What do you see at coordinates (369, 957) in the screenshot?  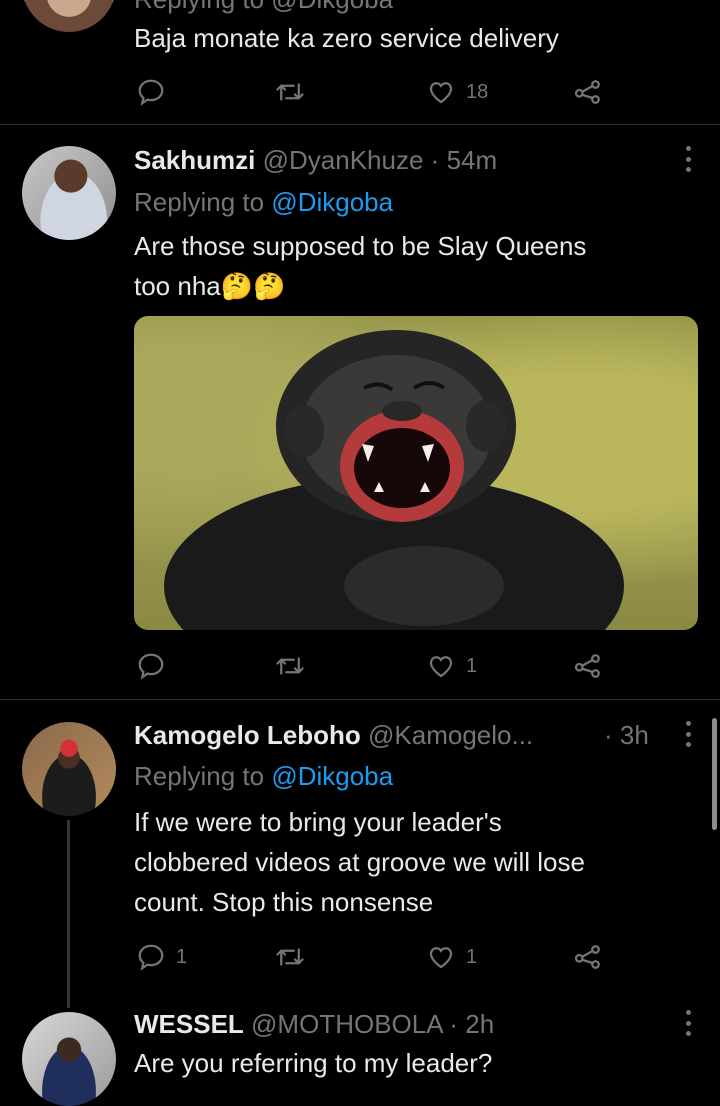 I see `tweet-actions: 1 1` at bounding box center [369, 957].